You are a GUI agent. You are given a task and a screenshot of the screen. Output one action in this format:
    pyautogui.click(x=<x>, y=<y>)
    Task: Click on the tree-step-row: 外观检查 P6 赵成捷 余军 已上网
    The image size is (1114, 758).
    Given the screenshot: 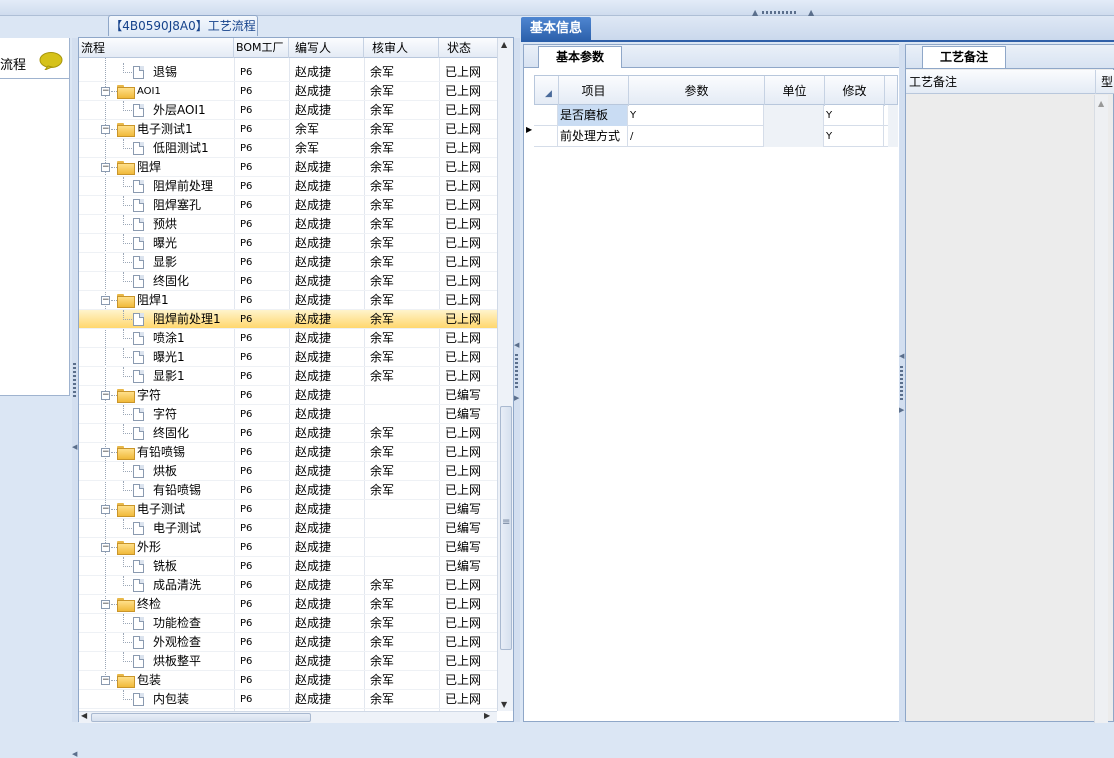 What is the action you would take?
    pyautogui.click(x=288, y=642)
    